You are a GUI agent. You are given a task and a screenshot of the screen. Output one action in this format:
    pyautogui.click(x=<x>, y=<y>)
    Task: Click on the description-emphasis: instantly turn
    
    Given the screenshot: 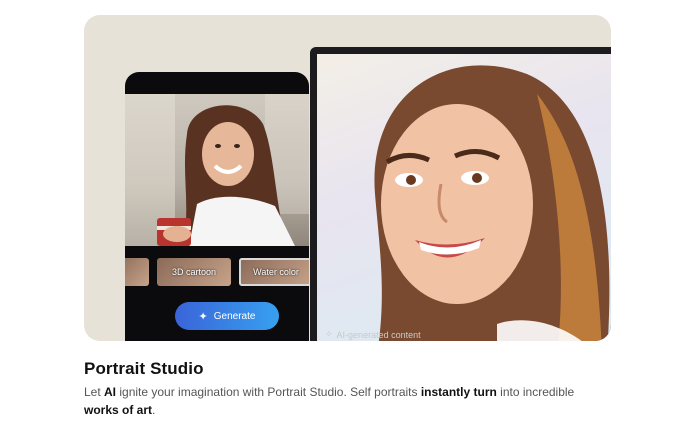 What is the action you would take?
    pyautogui.click(x=458, y=392)
    